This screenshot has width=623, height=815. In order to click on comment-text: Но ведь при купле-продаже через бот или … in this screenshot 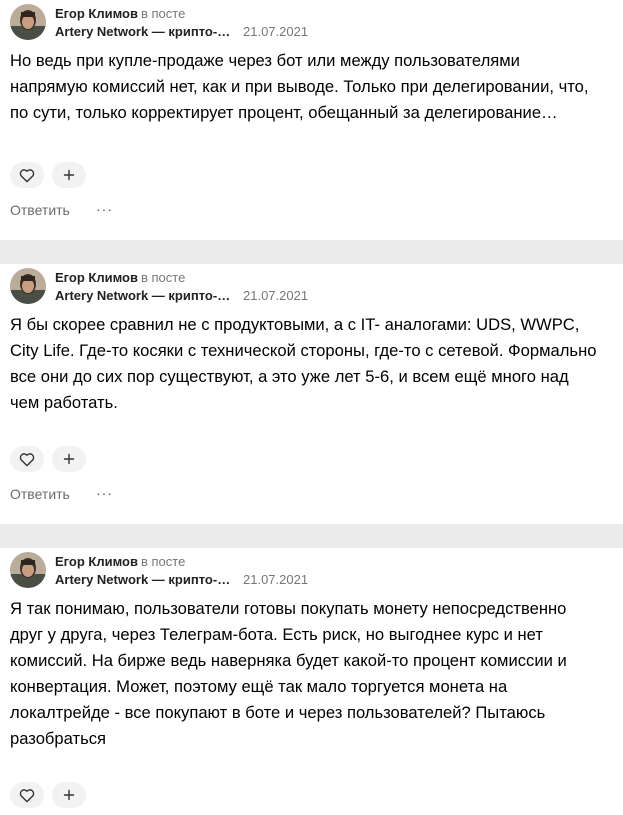, I will do `click(299, 86)`.